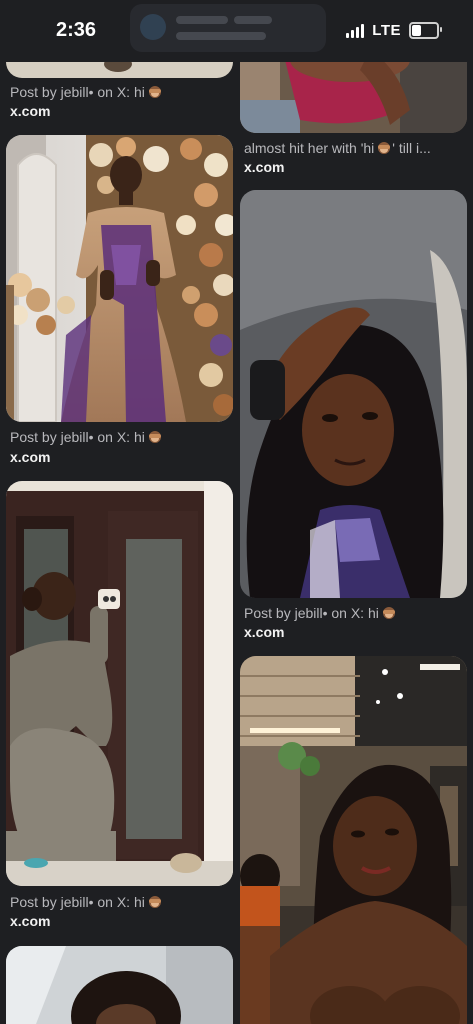 This screenshot has width=473, height=1024. Describe the element at coordinates (309, 148) in the screenshot. I see `caption-text: almost hit her with 'hi` at that location.